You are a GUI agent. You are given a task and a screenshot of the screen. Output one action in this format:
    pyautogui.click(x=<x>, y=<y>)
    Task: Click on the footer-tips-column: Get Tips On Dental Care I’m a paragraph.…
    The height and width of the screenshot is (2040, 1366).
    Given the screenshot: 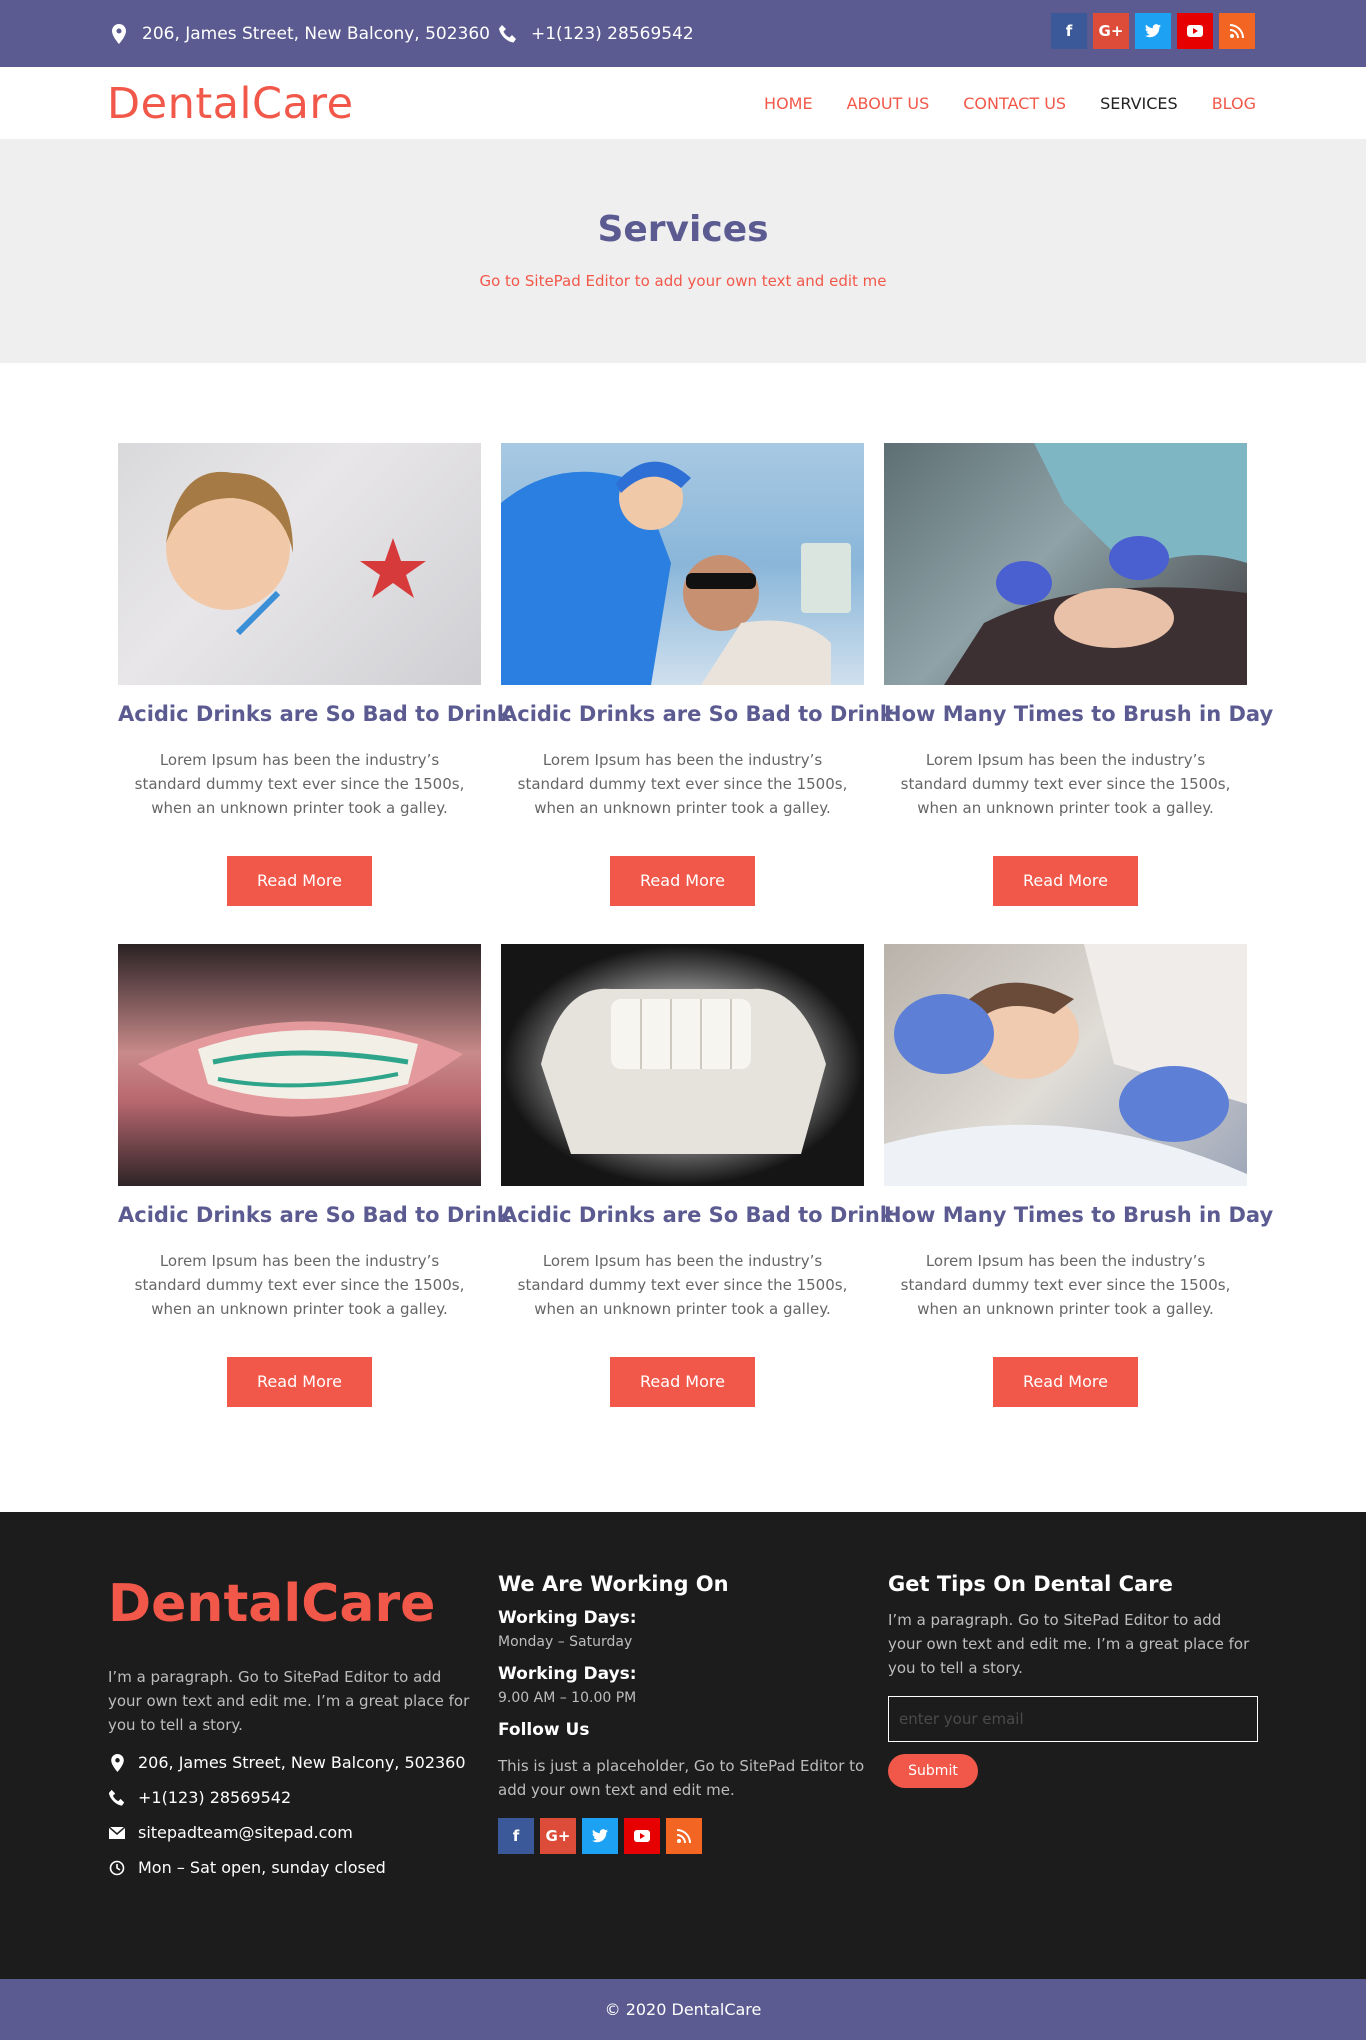 What is the action you would take?
    pyautogui.click(x=1073, y=1680)
    